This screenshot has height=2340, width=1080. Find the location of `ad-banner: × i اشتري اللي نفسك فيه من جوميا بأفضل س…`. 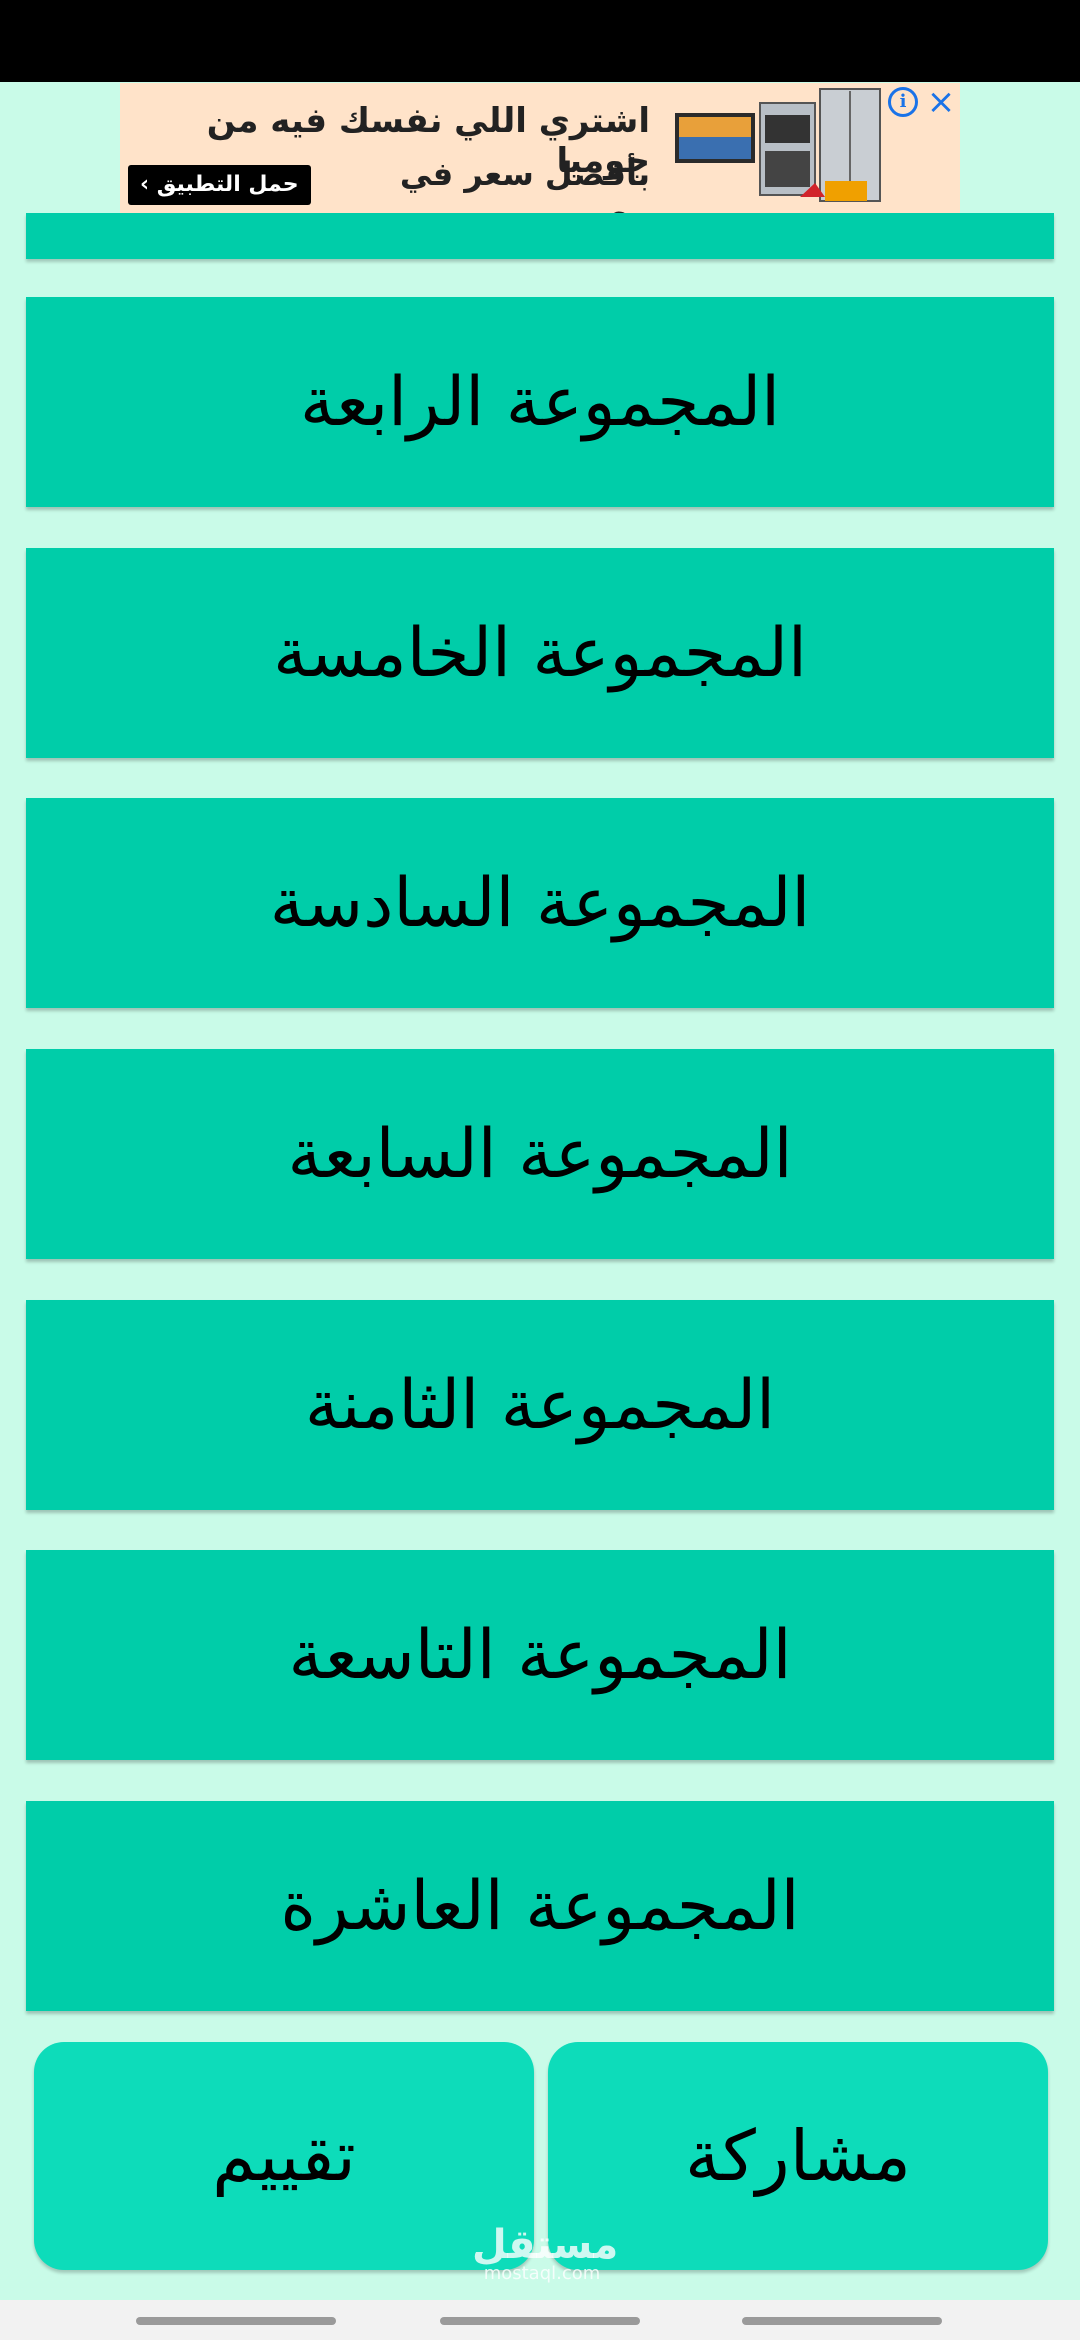

ad-banner: × i اشتري اللي نفسك فيه من جوميا بأفضل س… is located at coordinates (540, 148).